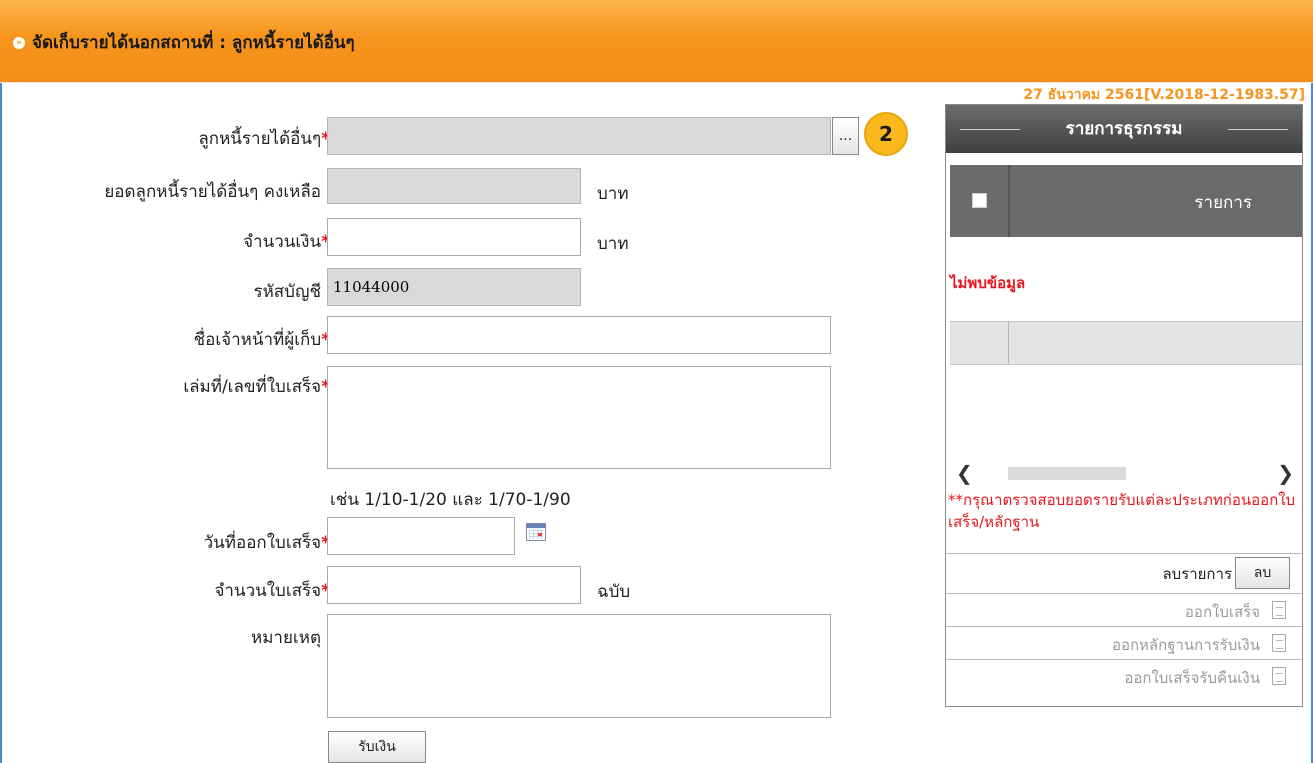 The width and height of the screenshot is (1313, 763). I want to click on delete-label: ลบรายการ, so click(1197, 574).